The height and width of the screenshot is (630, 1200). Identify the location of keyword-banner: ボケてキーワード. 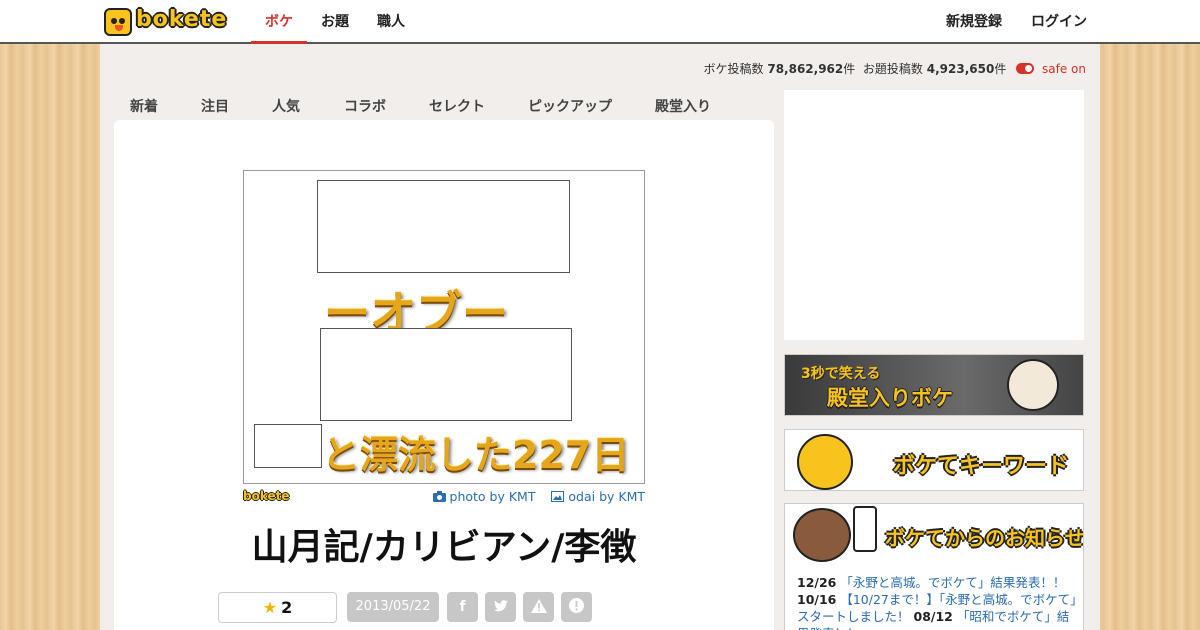
(934, 460).